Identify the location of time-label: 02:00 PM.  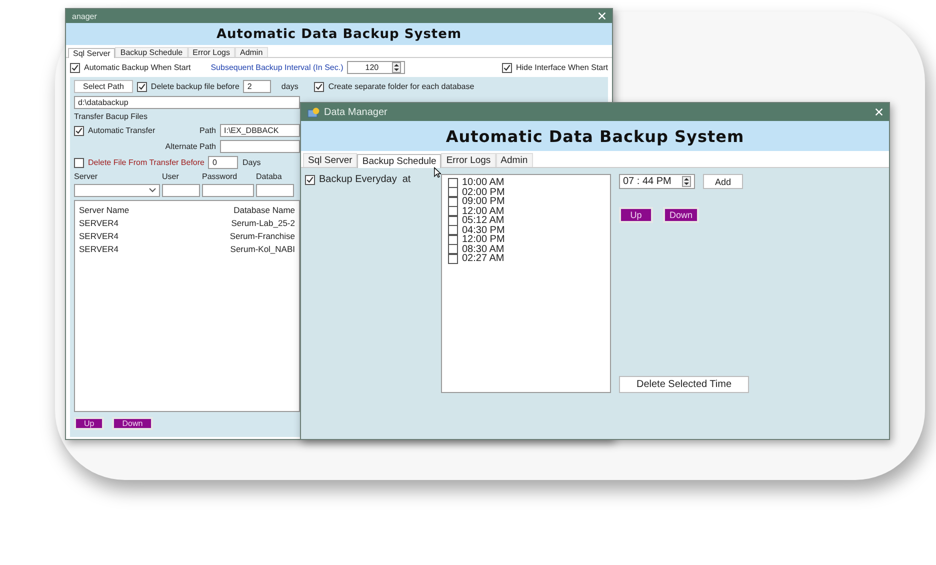
(483, 192).